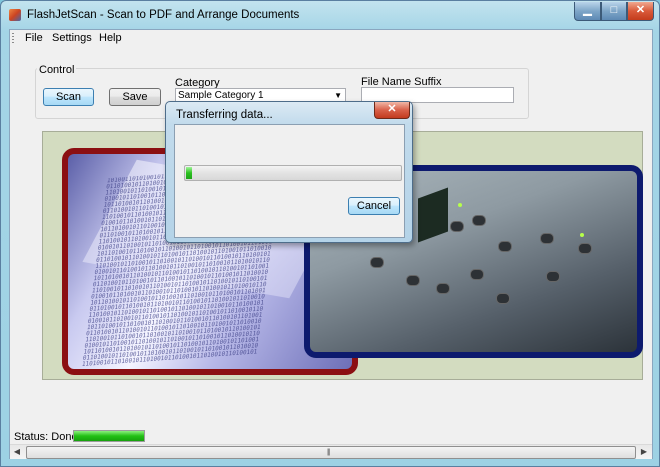  I want to click on grip-icon: |||, so click(329, 452).